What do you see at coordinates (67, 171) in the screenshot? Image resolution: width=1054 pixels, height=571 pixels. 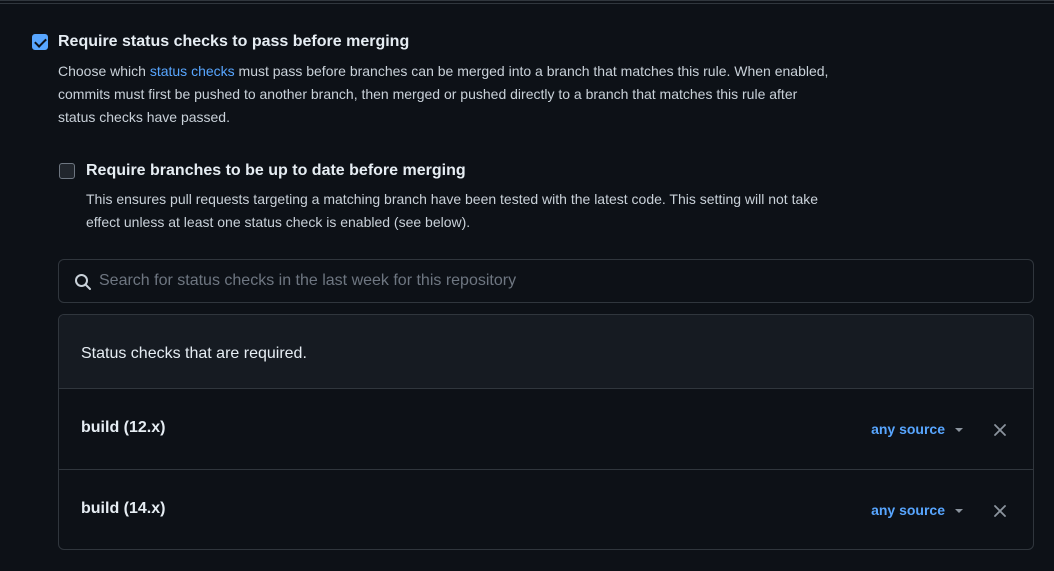 I see `require-up-to-date-checkbox` at bounding box center [67, 171].